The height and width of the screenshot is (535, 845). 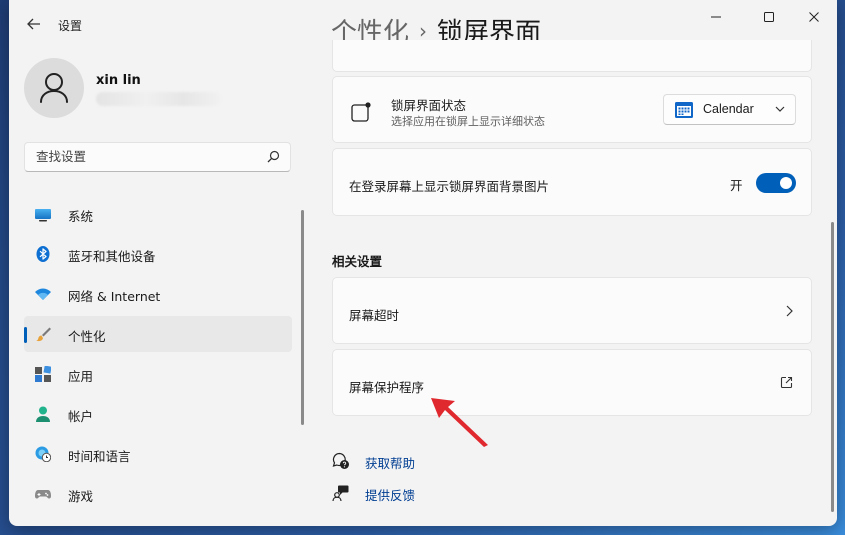 What do you see at coordinates (70, 26) in the screenshot?
I see `app-title: 设置` at bounding box center [70, 26].